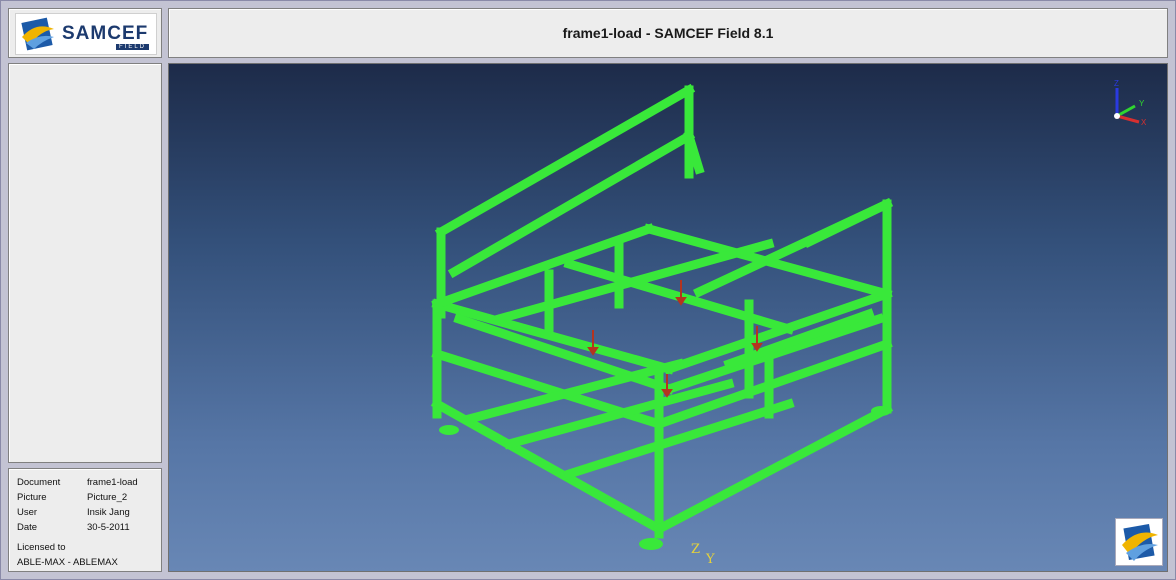 This screenshot has height=580, width=1176. I want to click on samcef-corner-logo, so click(1139, 542).